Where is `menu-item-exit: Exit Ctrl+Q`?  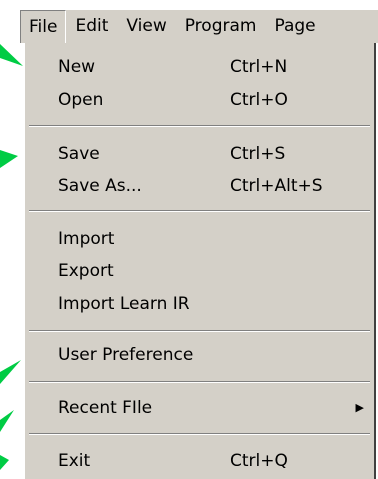 menu-item-exit: Exit Ctrl+Q is located at coordinates (199, 461).